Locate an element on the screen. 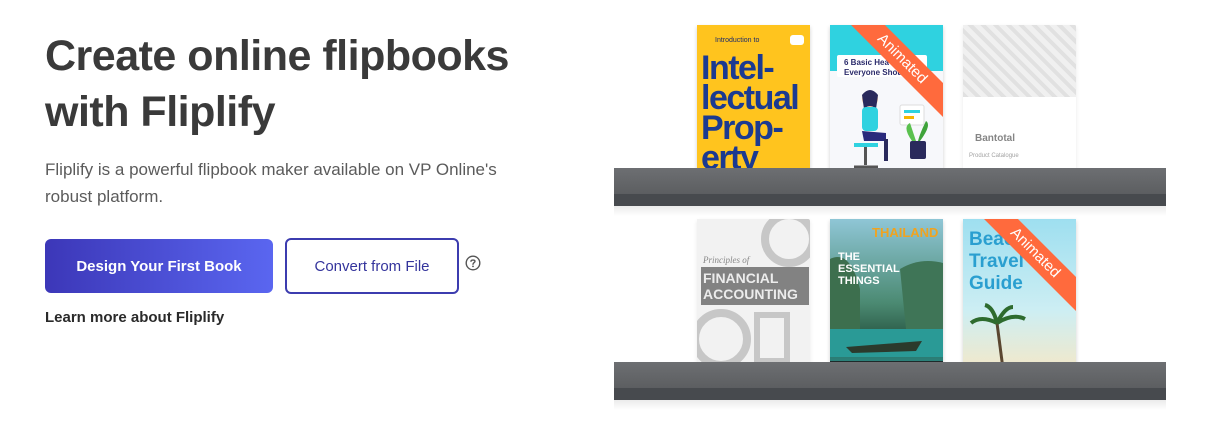 Image resolution: width=1224 pixels, height=433 pixels. book-title: THAILAND is located at coordinates (905, 232).